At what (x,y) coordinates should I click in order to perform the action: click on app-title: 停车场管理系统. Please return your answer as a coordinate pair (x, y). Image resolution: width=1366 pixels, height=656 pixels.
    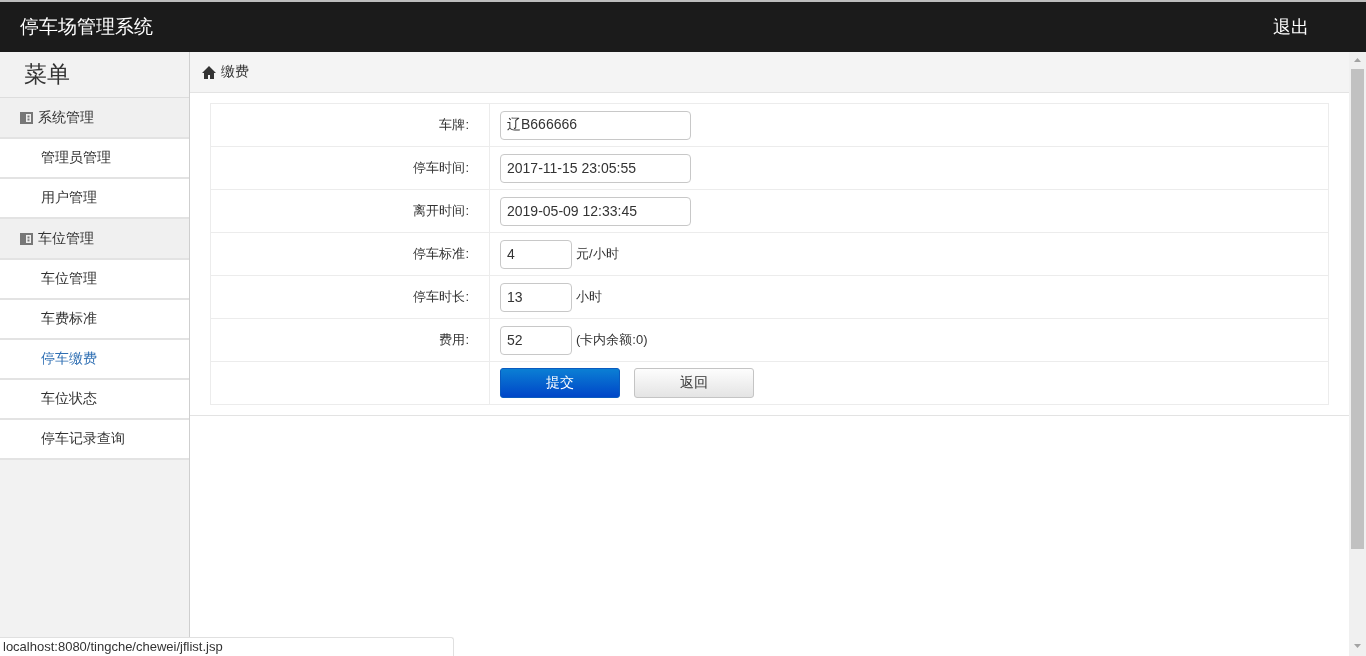
    Looking at the image, I should click on (86, 27).